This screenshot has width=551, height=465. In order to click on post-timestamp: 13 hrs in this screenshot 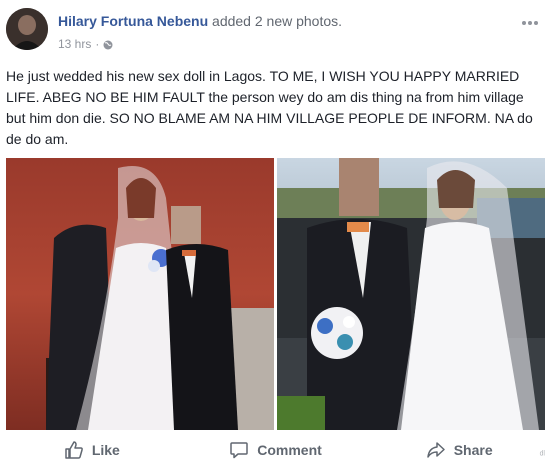, I will do `click(74, 44)`.